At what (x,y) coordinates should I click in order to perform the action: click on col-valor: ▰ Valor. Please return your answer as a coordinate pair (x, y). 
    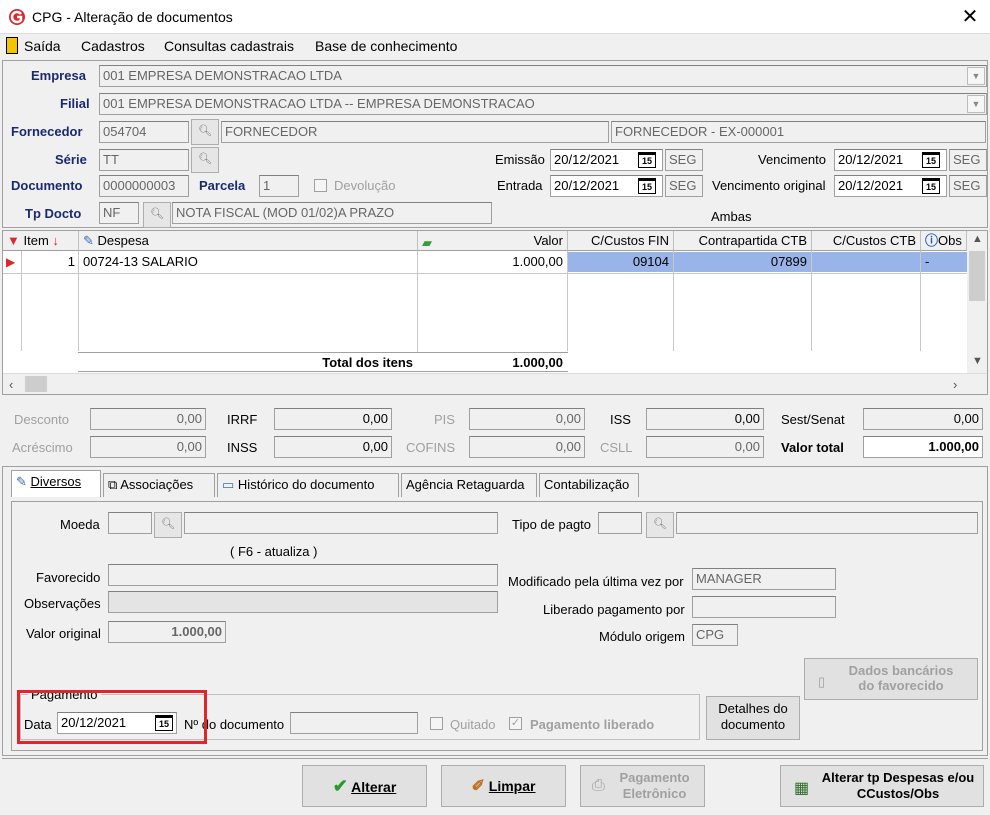
    Looking at the image, I should click on (493, 241).